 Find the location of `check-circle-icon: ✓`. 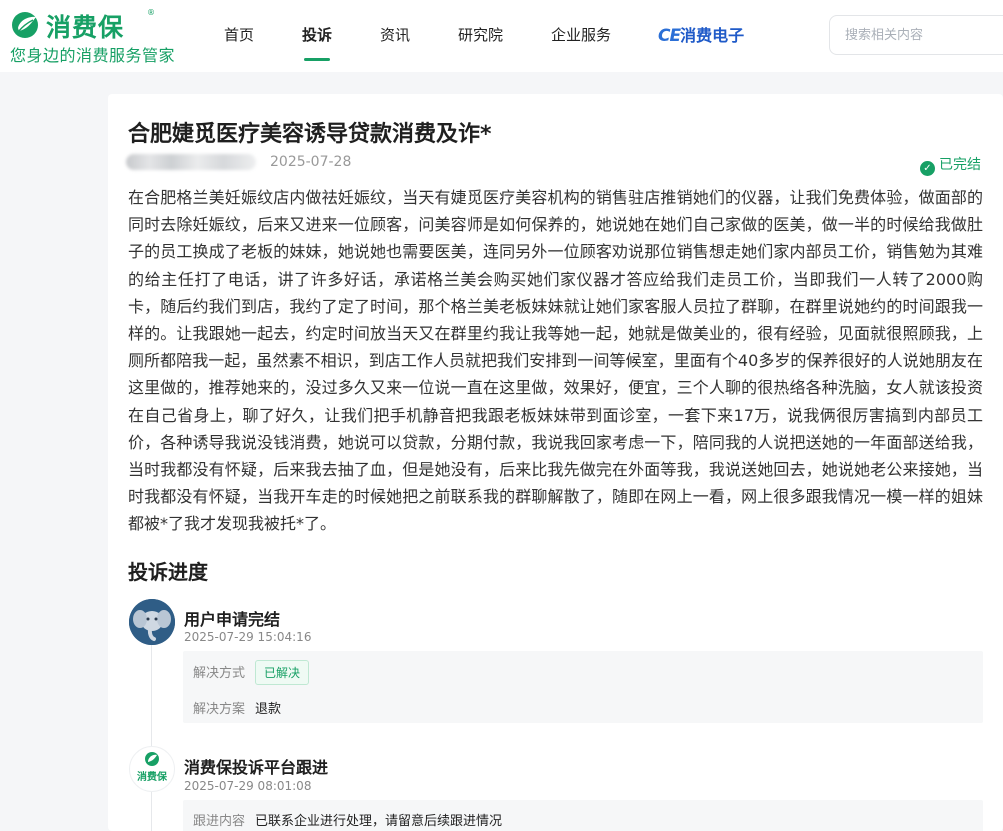

check-circle-icon: ✓ is located at coordinates (927, 168).